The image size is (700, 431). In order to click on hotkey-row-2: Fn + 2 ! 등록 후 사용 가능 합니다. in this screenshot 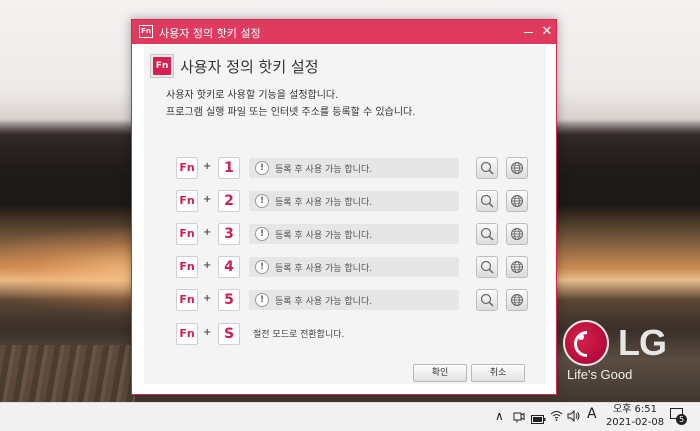, I will do `click(356, 201)`.